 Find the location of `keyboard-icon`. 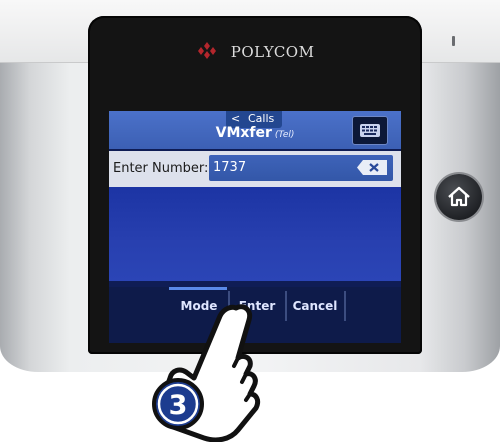

keyboard-icon is located at coordinates (370, 130).